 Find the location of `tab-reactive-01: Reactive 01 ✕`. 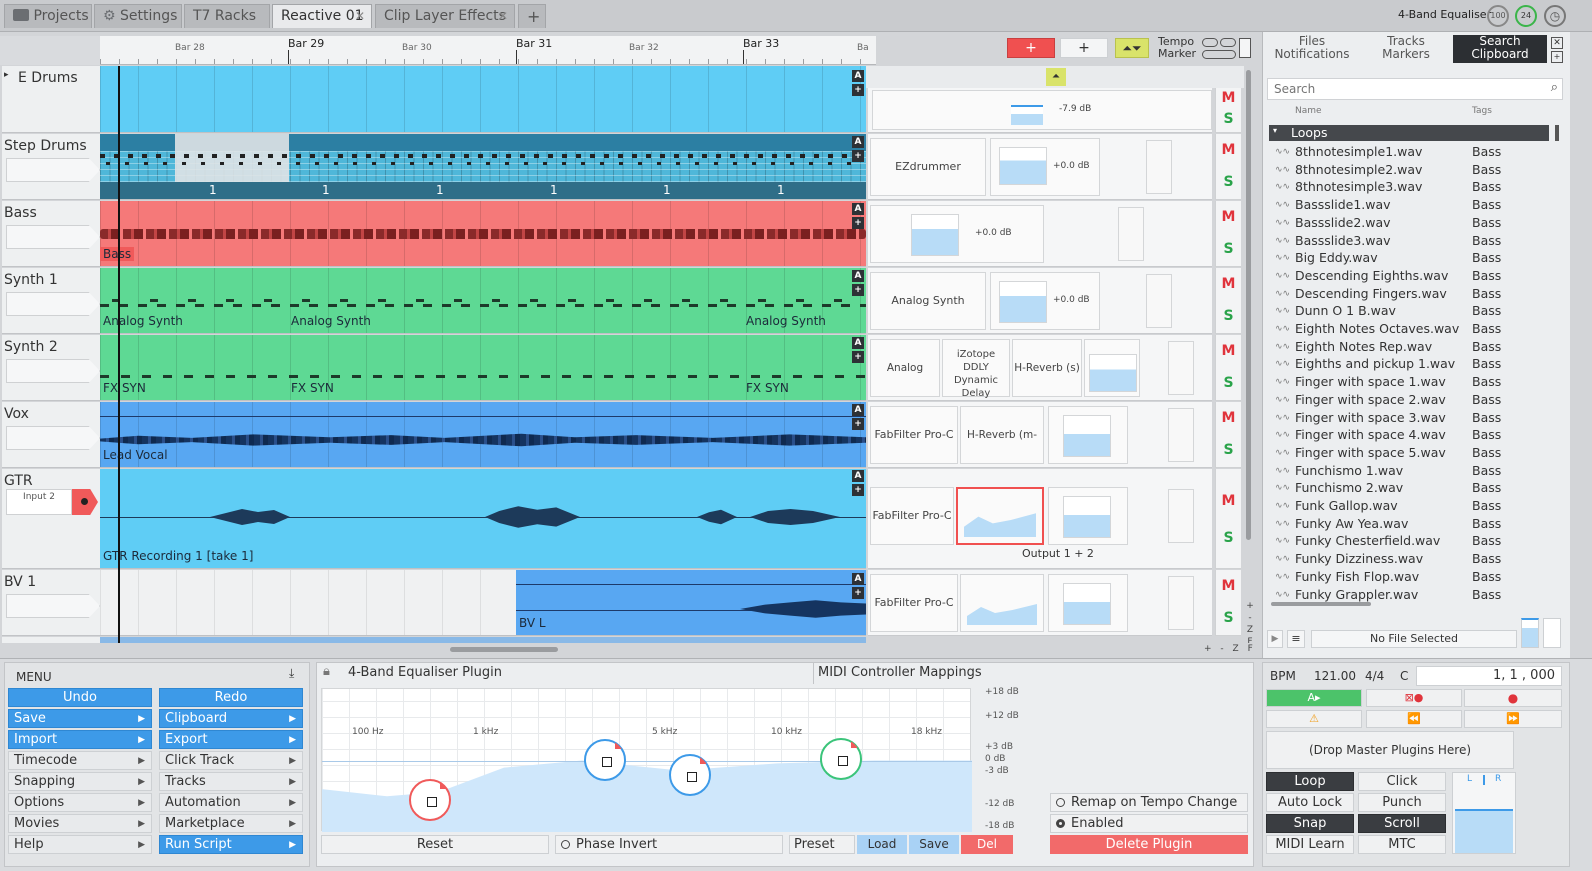

tab-reactive-01: Reactive 01 ✕ is located at coordinates (322, 16).